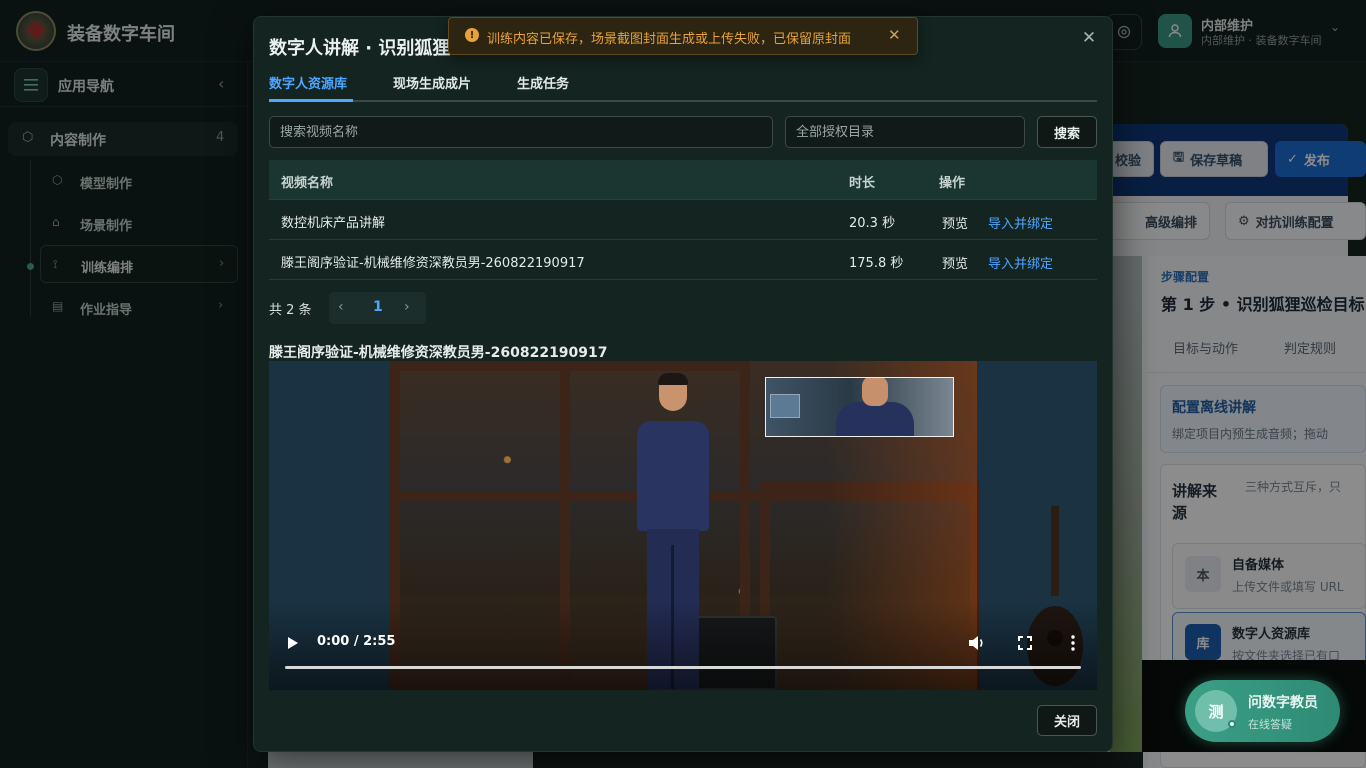 The height and width of the screenshot is (768, 1366). What do you see at coordinates (683, 101) in the screenshot?
I see `tab-underline` at bounding box center [683, 101].